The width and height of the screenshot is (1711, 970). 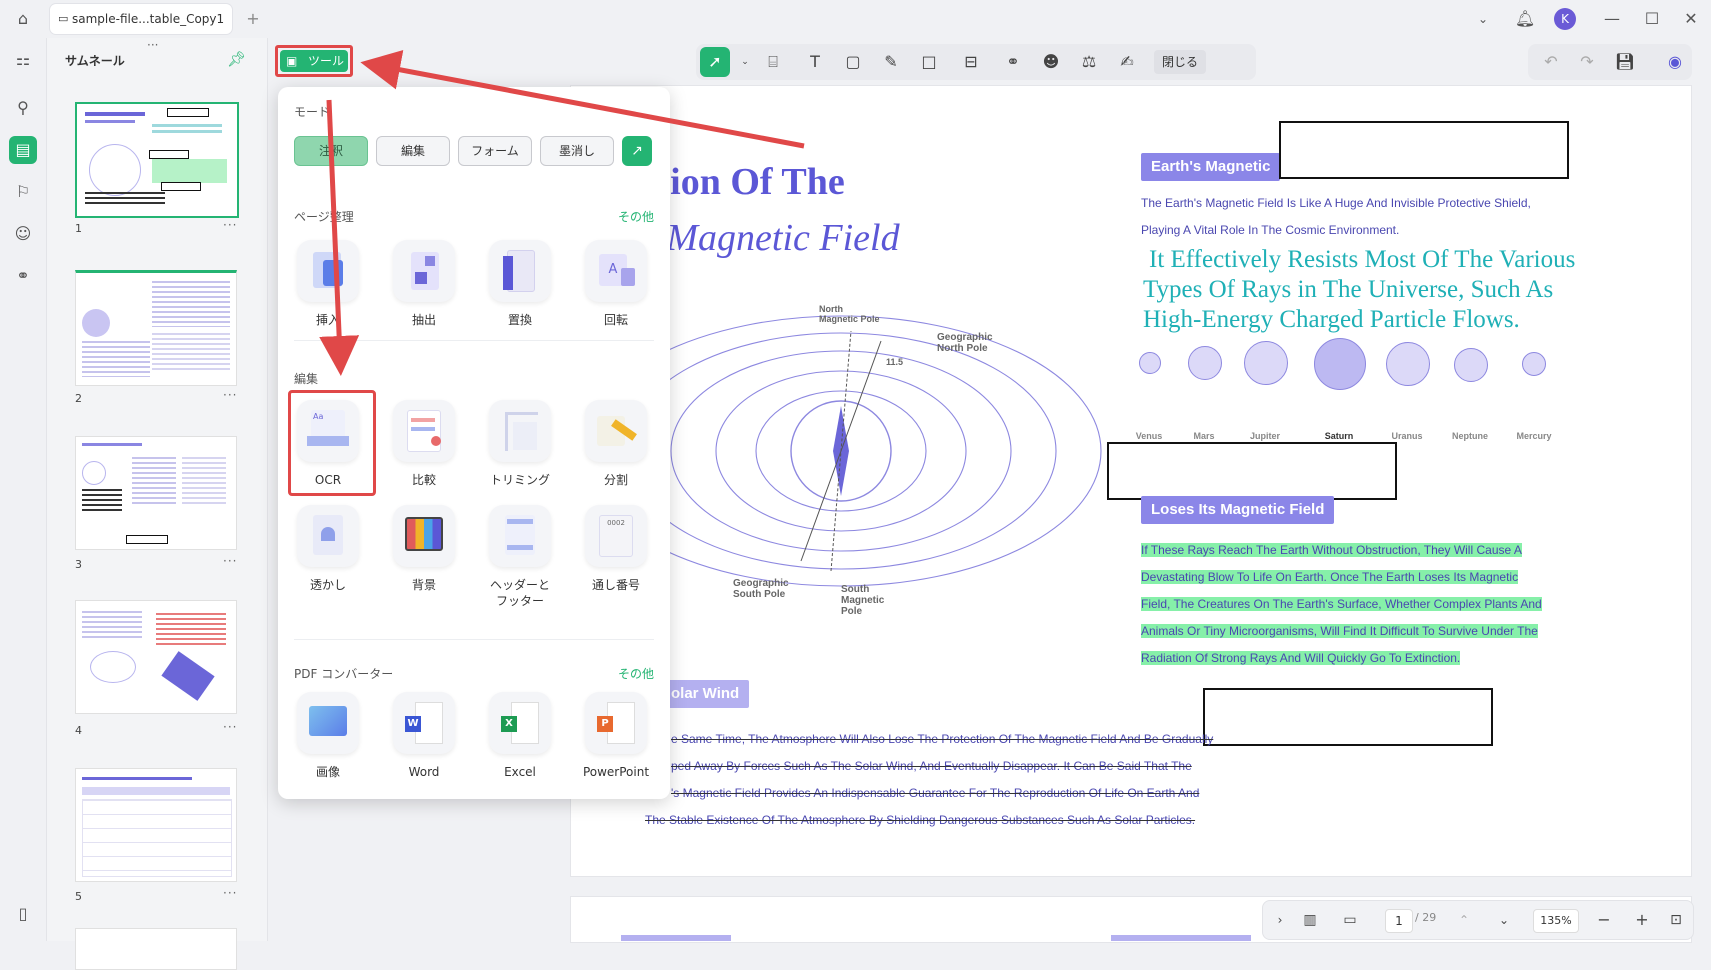 I want to click on next-page-icon: ⌄, so click(x=1504, y=920).